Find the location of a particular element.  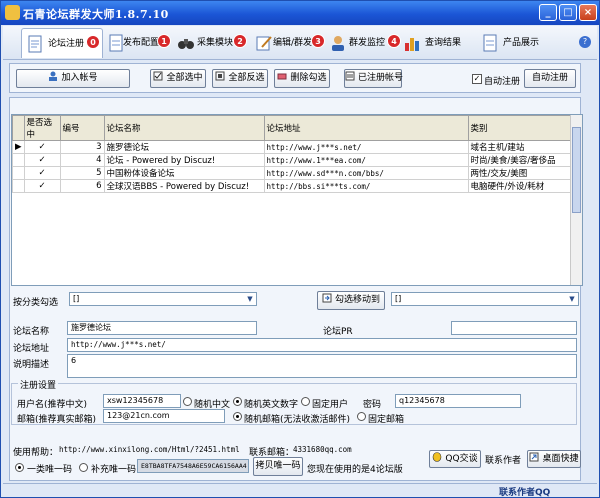

scrollbar-thumb is located at coordinates (576, 170).